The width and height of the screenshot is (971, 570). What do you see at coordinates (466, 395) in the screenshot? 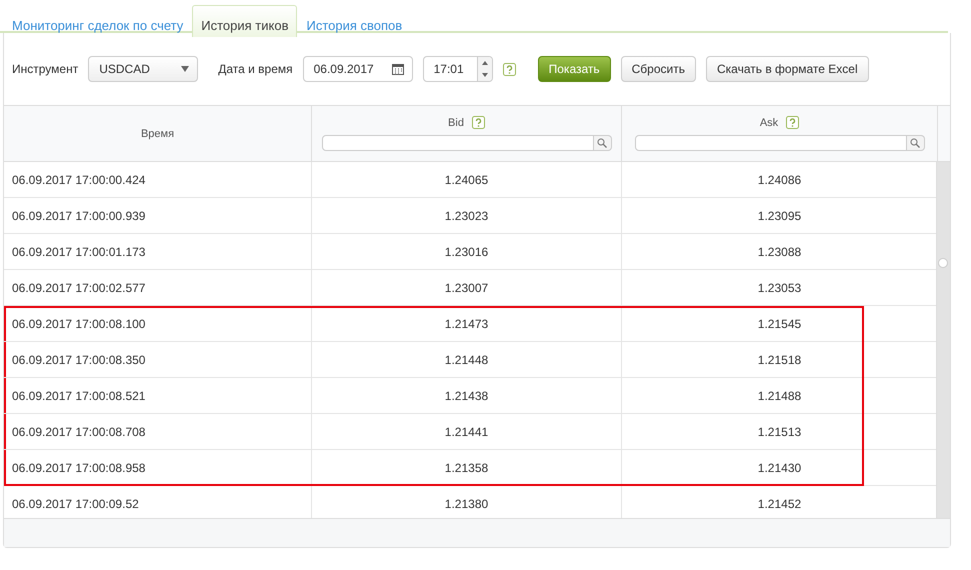
I see `table-cell: 1.21438` at bounding box center [466, 395].